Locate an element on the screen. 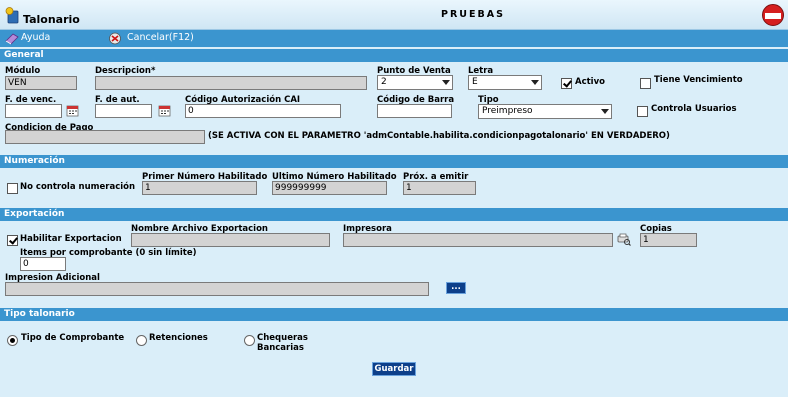 This screenshot has height=397, width=788. nombre-archivo-input is located at coordinates (230, 240).